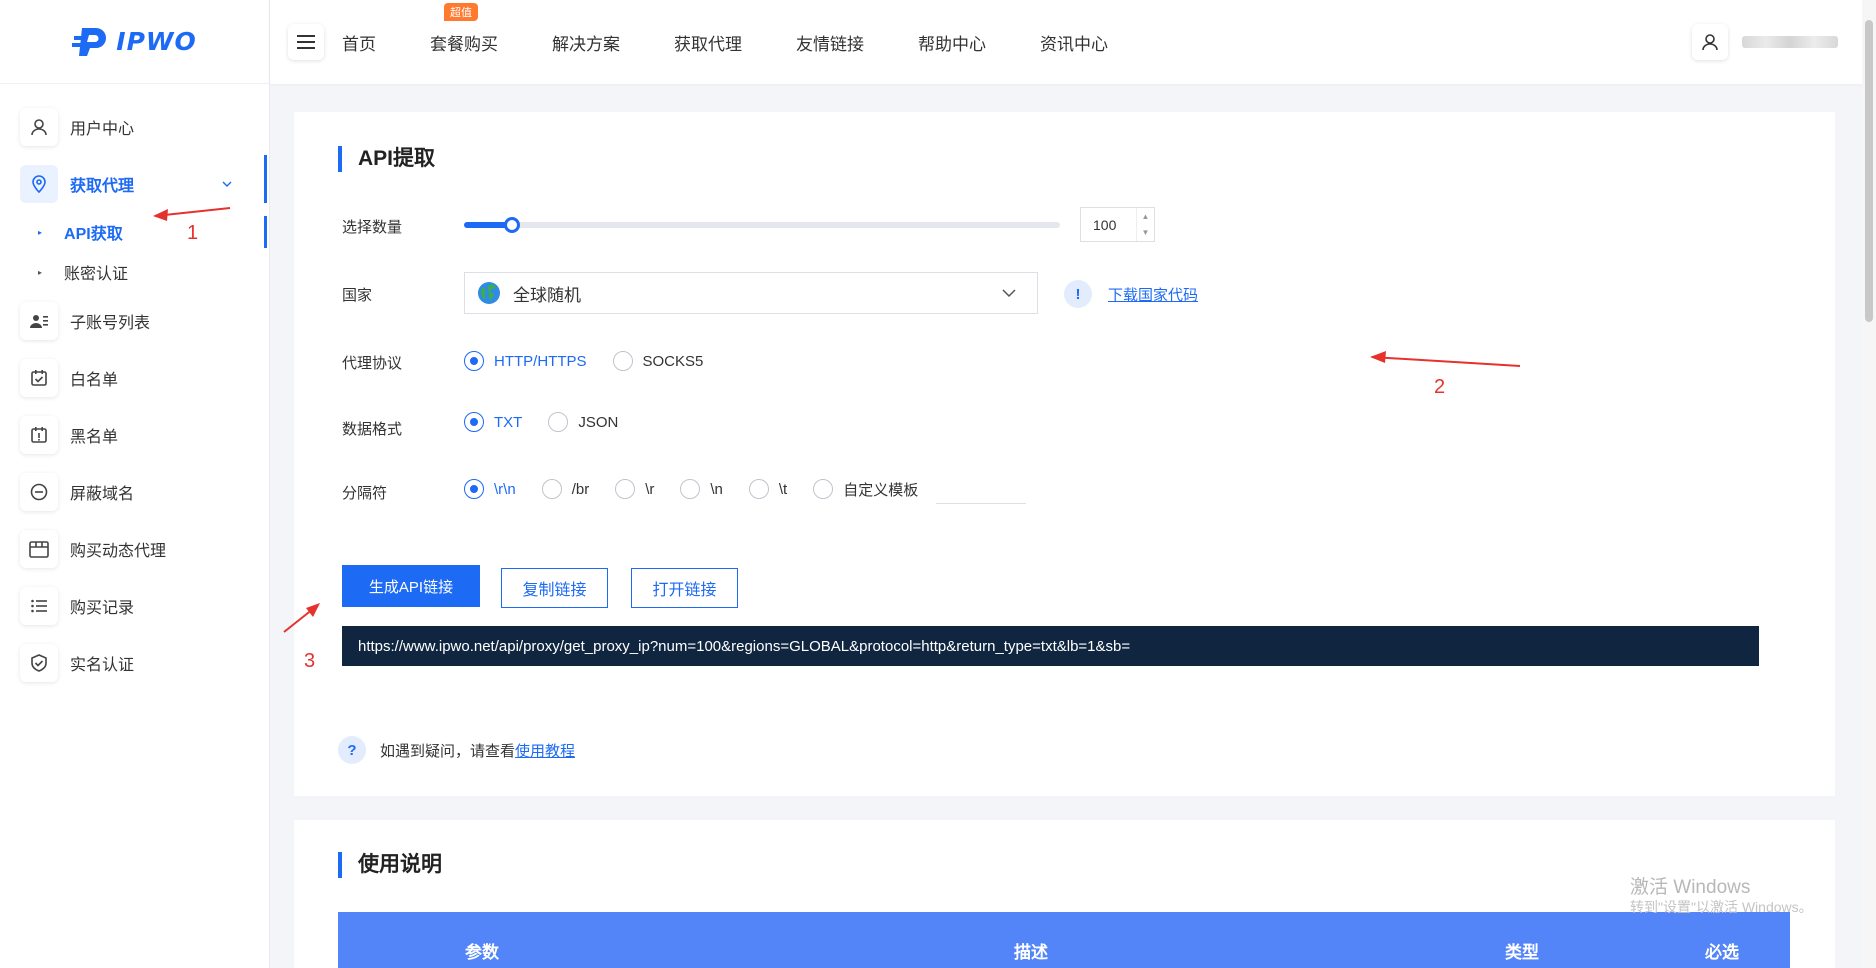 This screenshot has height=968, width=1876. What do you see at coordinates (464, 28) in the screenshot?
I see `nav-packages: 超值 套餐购买` at bounding box center [464, 28].